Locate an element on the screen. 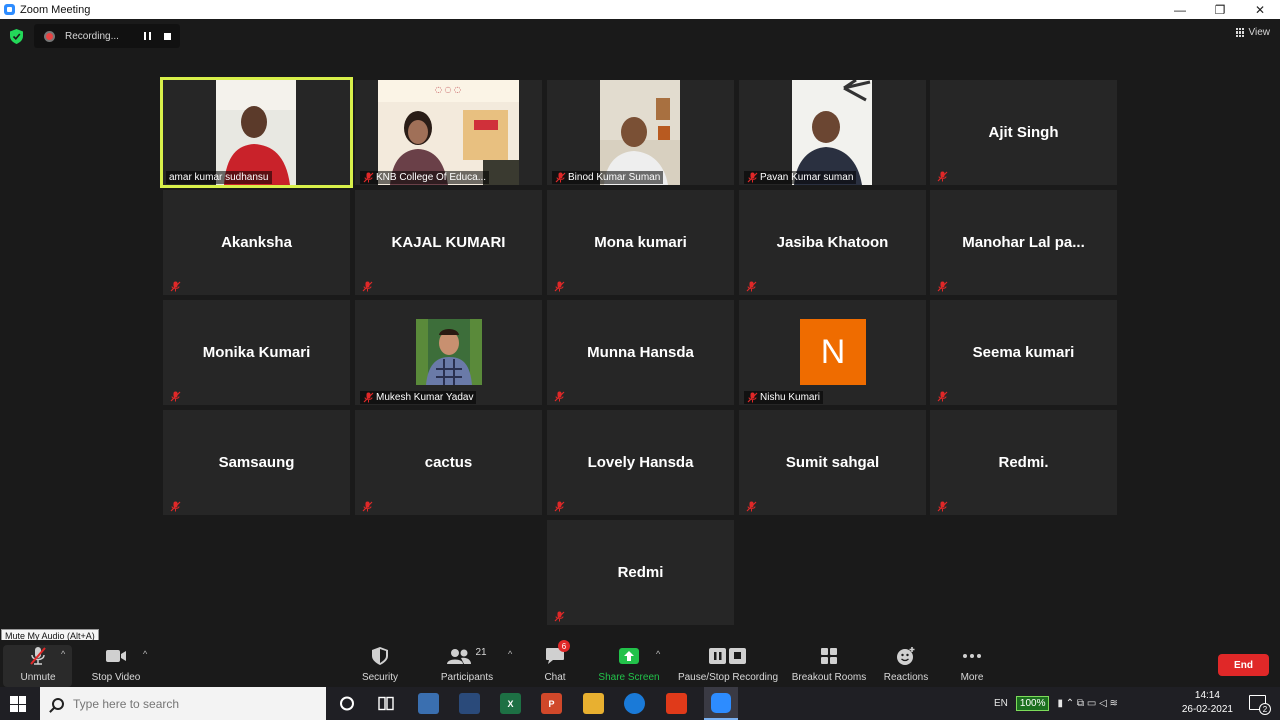 This screenshot has height=720, width=1280. zoom-taskbar-icon is located at coordinates (721, 703).